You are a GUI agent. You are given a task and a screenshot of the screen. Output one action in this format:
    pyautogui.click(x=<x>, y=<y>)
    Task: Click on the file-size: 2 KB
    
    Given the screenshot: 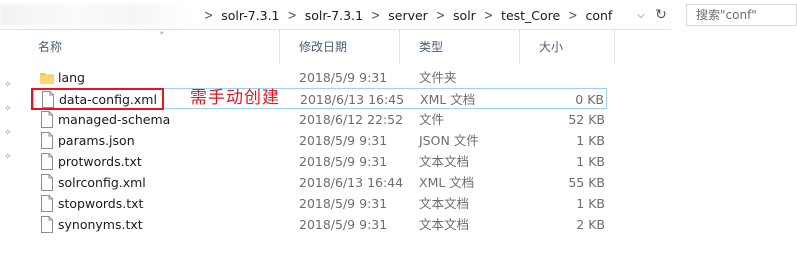 What is the action you would take?
    pyautogui.click(x=590, y=224)
    